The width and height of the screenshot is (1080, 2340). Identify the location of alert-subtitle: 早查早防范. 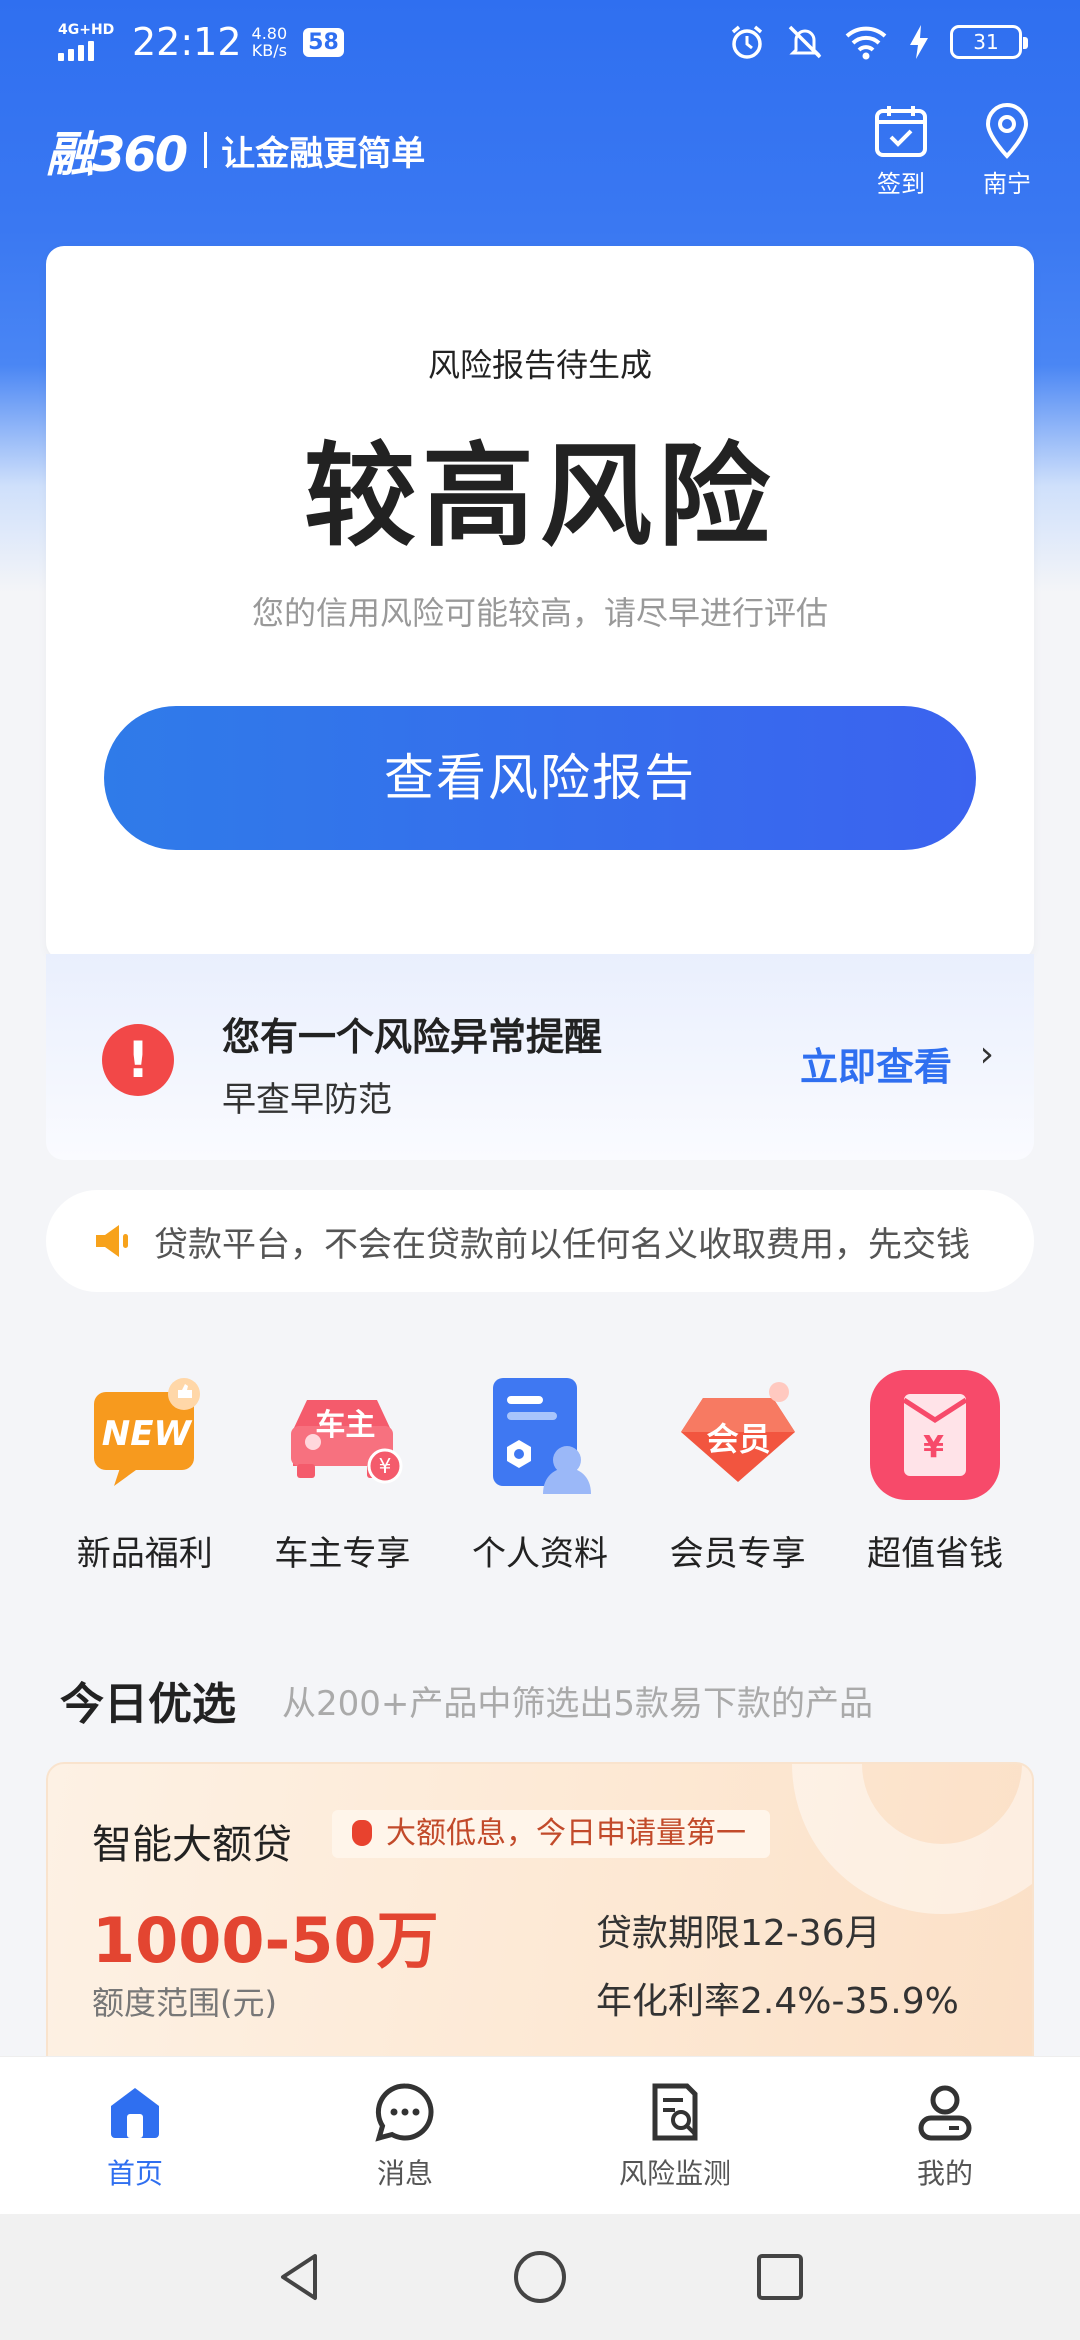
(307, 1100).